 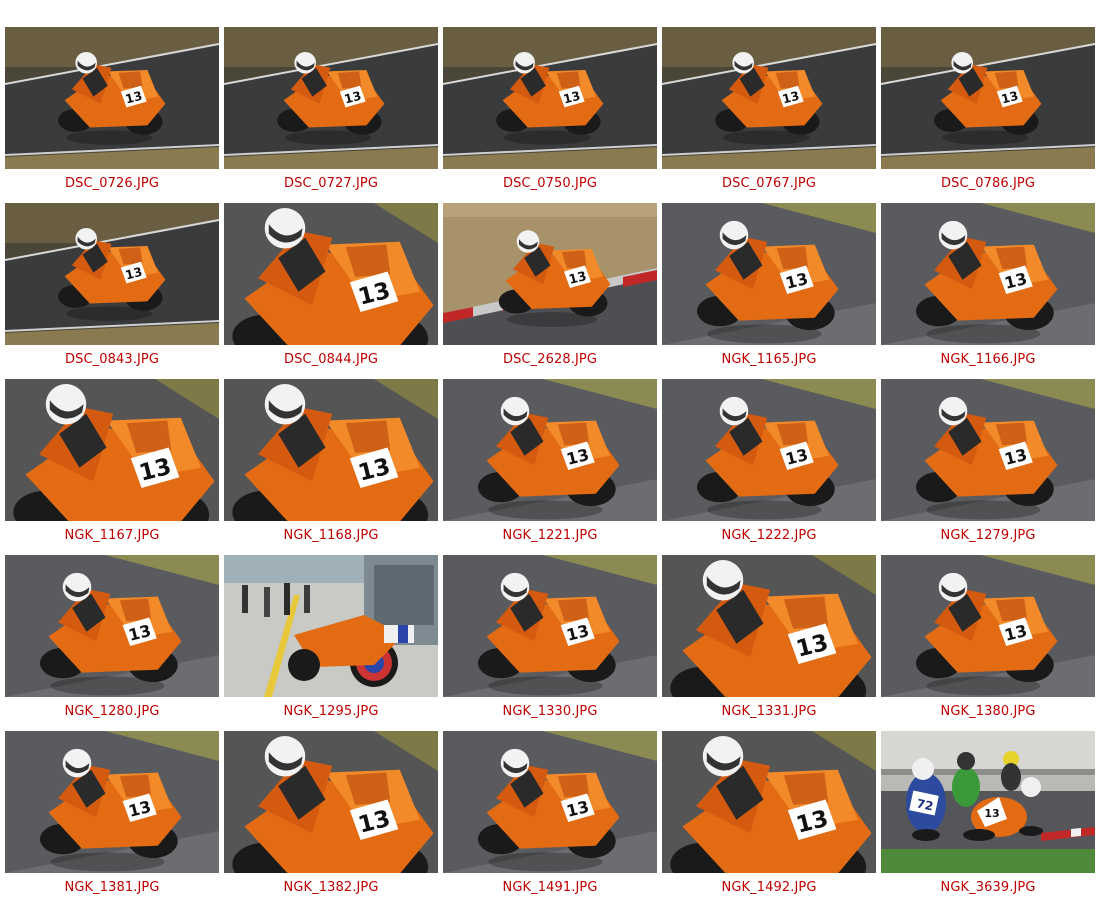 I want to click on thumbnail-item: 13 DSC_0726.JPG, so click(x=112, y=115).